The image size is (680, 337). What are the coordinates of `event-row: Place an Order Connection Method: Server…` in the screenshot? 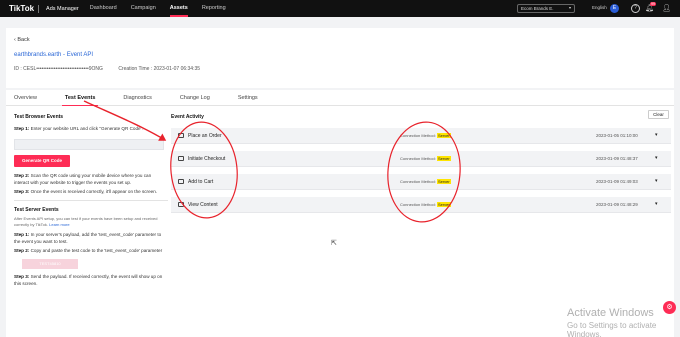 It's located at (421, 136).